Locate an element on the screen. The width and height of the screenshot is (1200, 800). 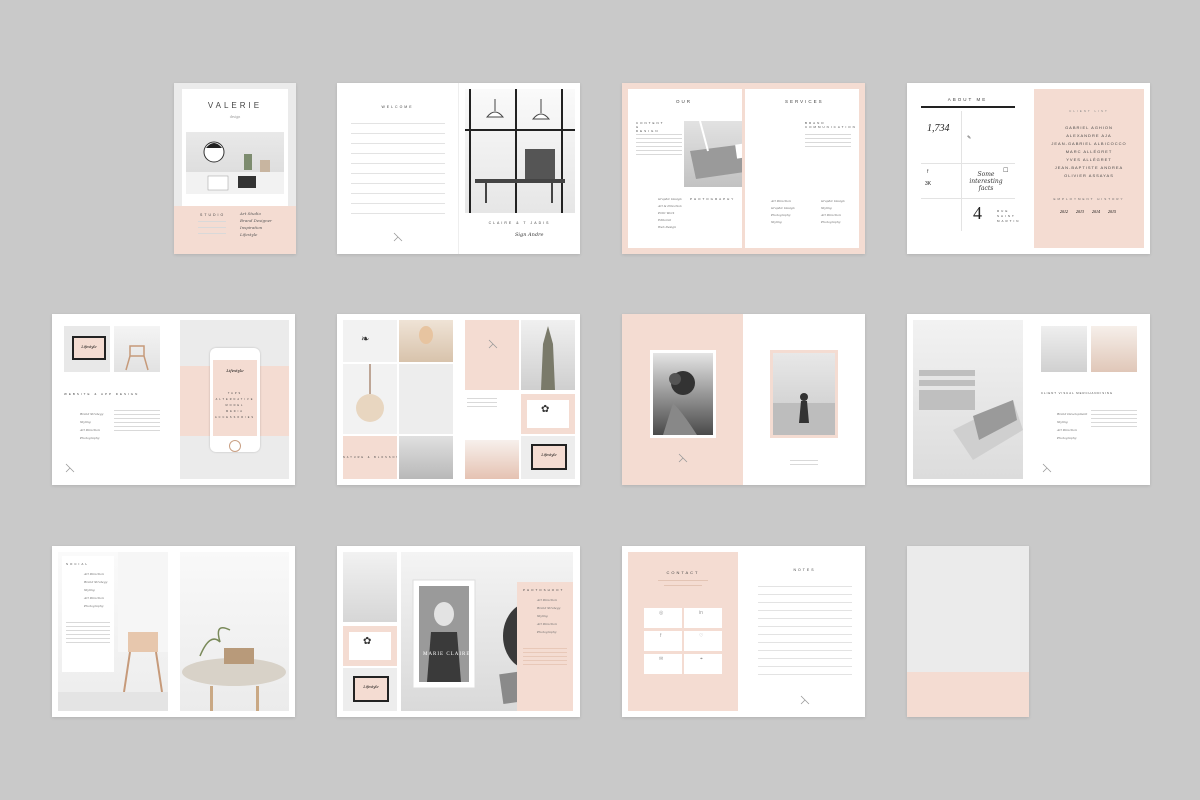
website-section-title: WEBSITE & APP DESIGN is located at coordinates (102, 394).